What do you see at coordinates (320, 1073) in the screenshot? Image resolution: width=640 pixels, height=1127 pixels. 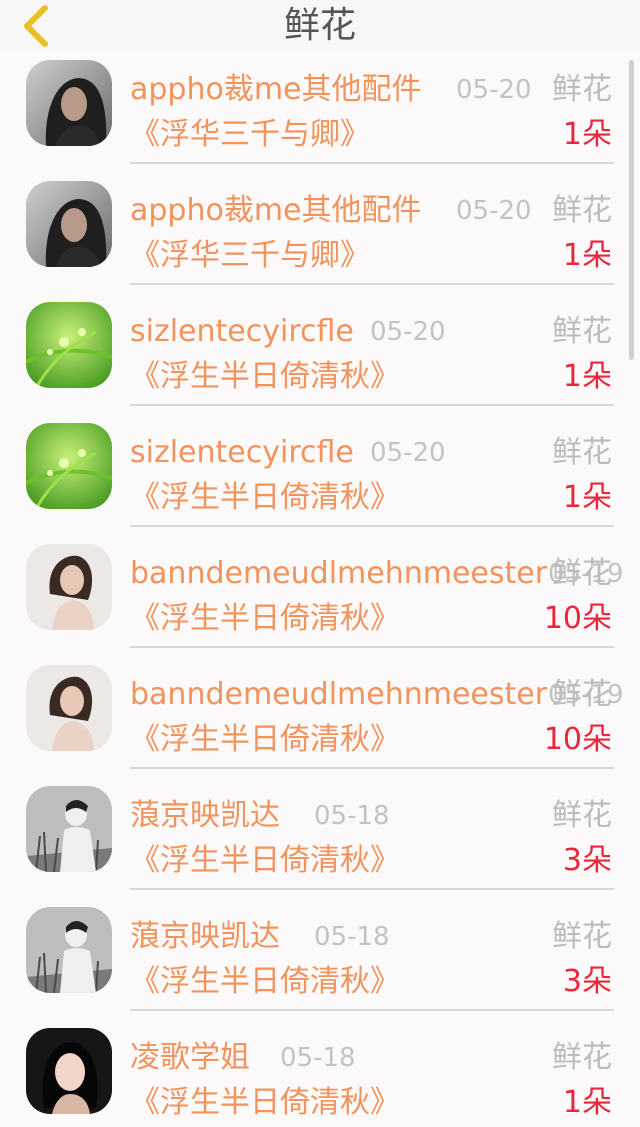 I see `list-item: 凌歌学姐 05-18 鲜花《浮生半日倚清秋》 1朵` at bounding box center [320, 1073].